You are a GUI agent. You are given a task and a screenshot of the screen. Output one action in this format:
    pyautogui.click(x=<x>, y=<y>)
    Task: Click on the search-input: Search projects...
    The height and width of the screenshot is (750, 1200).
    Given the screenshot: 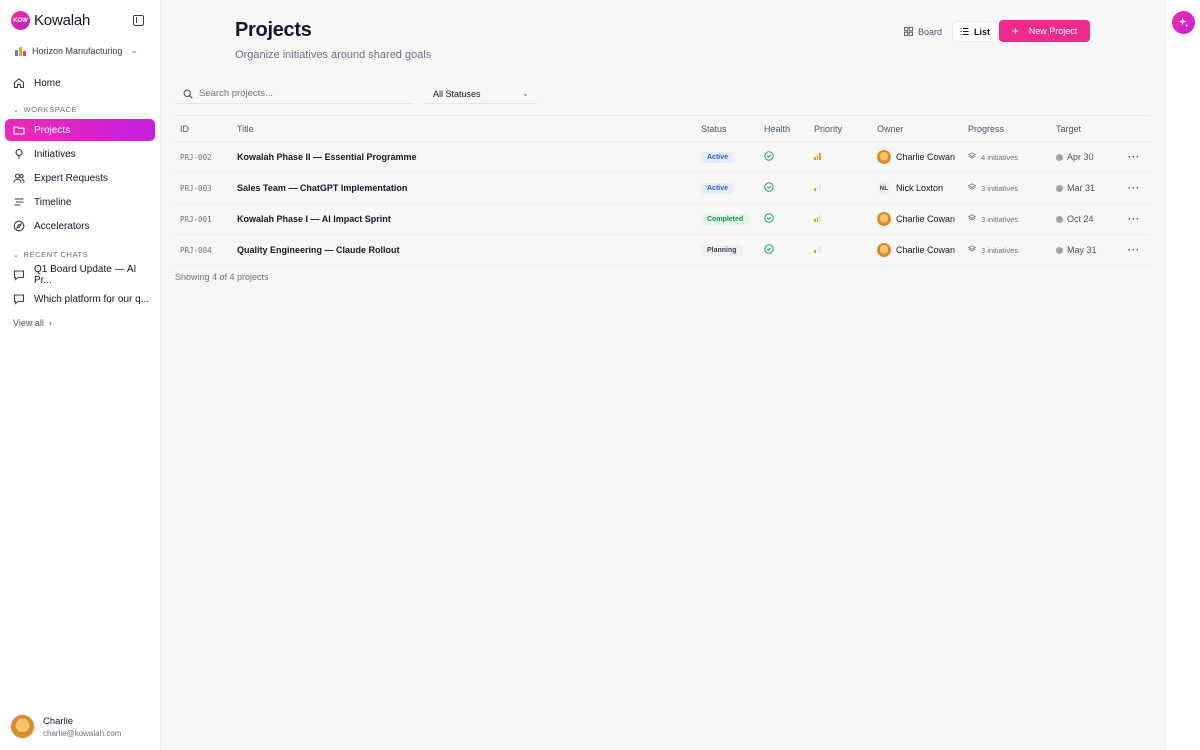 What is the action you would take?
    pyautogui.click(x=294, y=94)
    